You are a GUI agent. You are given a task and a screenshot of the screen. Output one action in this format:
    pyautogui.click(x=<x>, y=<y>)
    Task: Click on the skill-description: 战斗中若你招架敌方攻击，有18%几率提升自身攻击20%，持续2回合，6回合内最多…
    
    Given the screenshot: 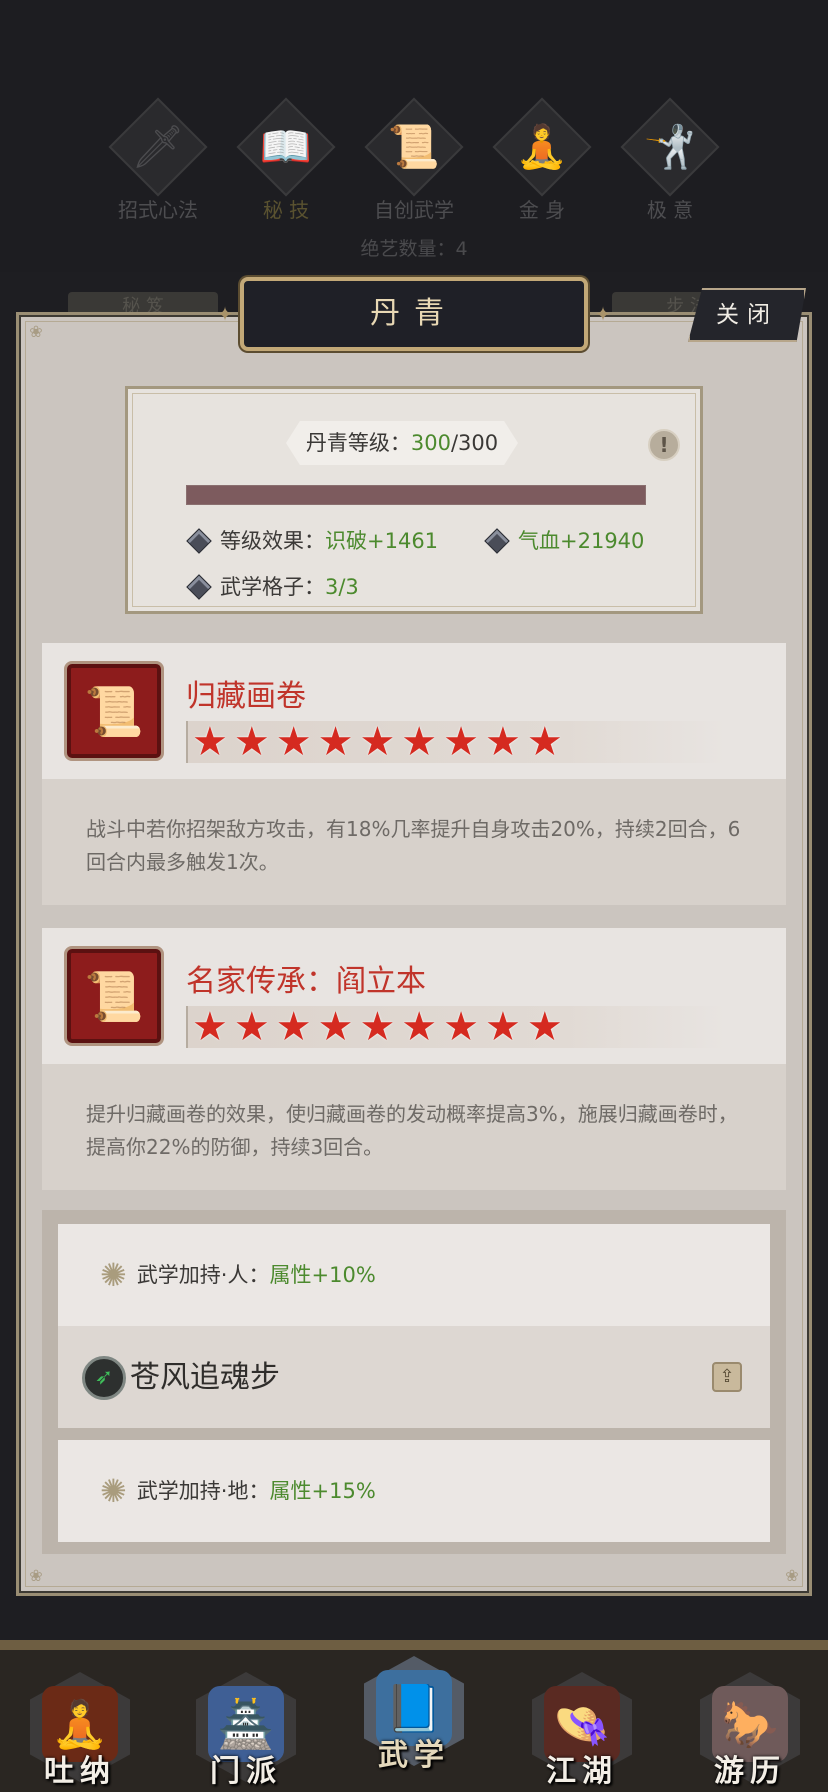 What is the action you would take?
    pyautogui.click(x=414, y=842)
    